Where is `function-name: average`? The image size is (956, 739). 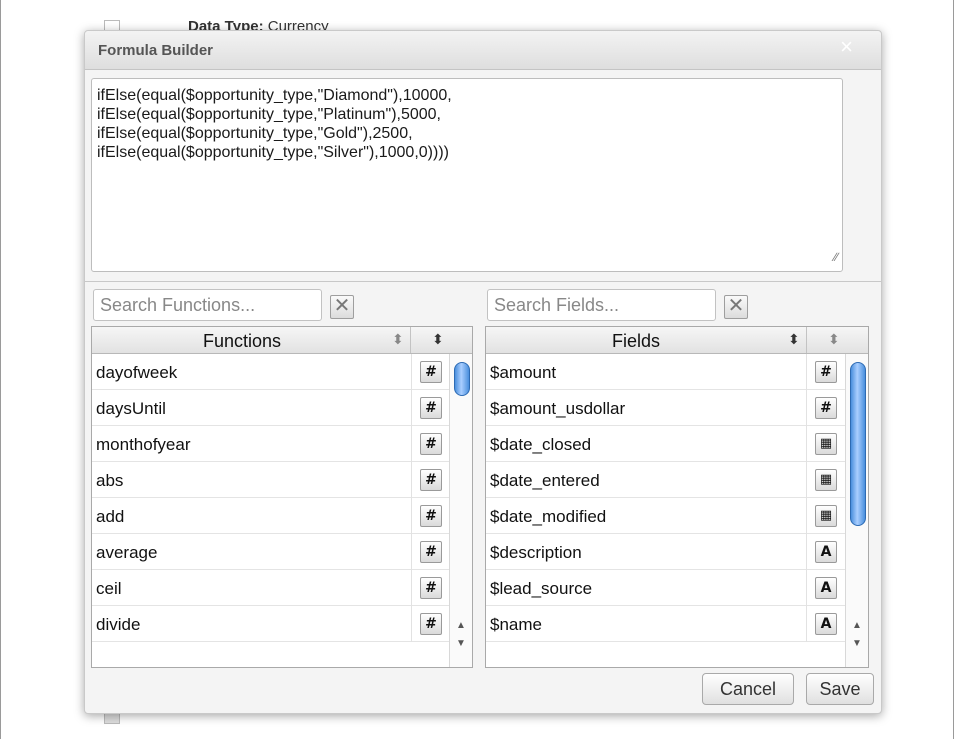 function-name: average is located at coordinates (127, 552).